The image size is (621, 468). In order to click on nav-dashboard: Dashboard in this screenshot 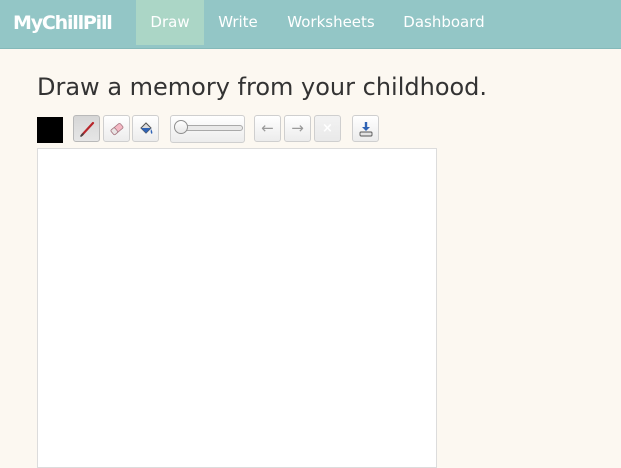, I will do `click(444, 22)`.